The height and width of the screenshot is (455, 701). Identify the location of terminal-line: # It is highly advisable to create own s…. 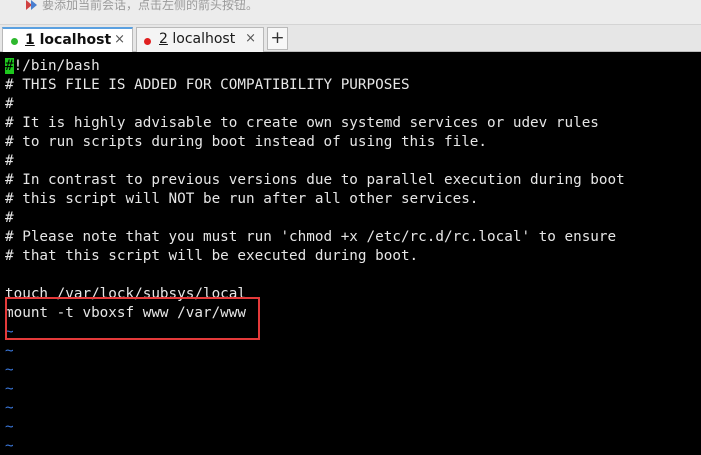
(302, 123).